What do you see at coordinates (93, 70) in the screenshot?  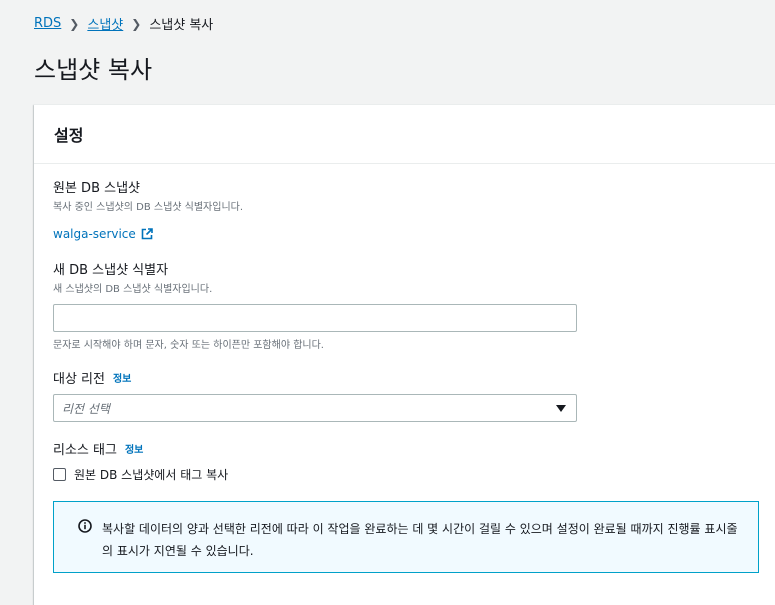 I see `page-title: 스냅샷 복사` at bounding box center [93, 70].